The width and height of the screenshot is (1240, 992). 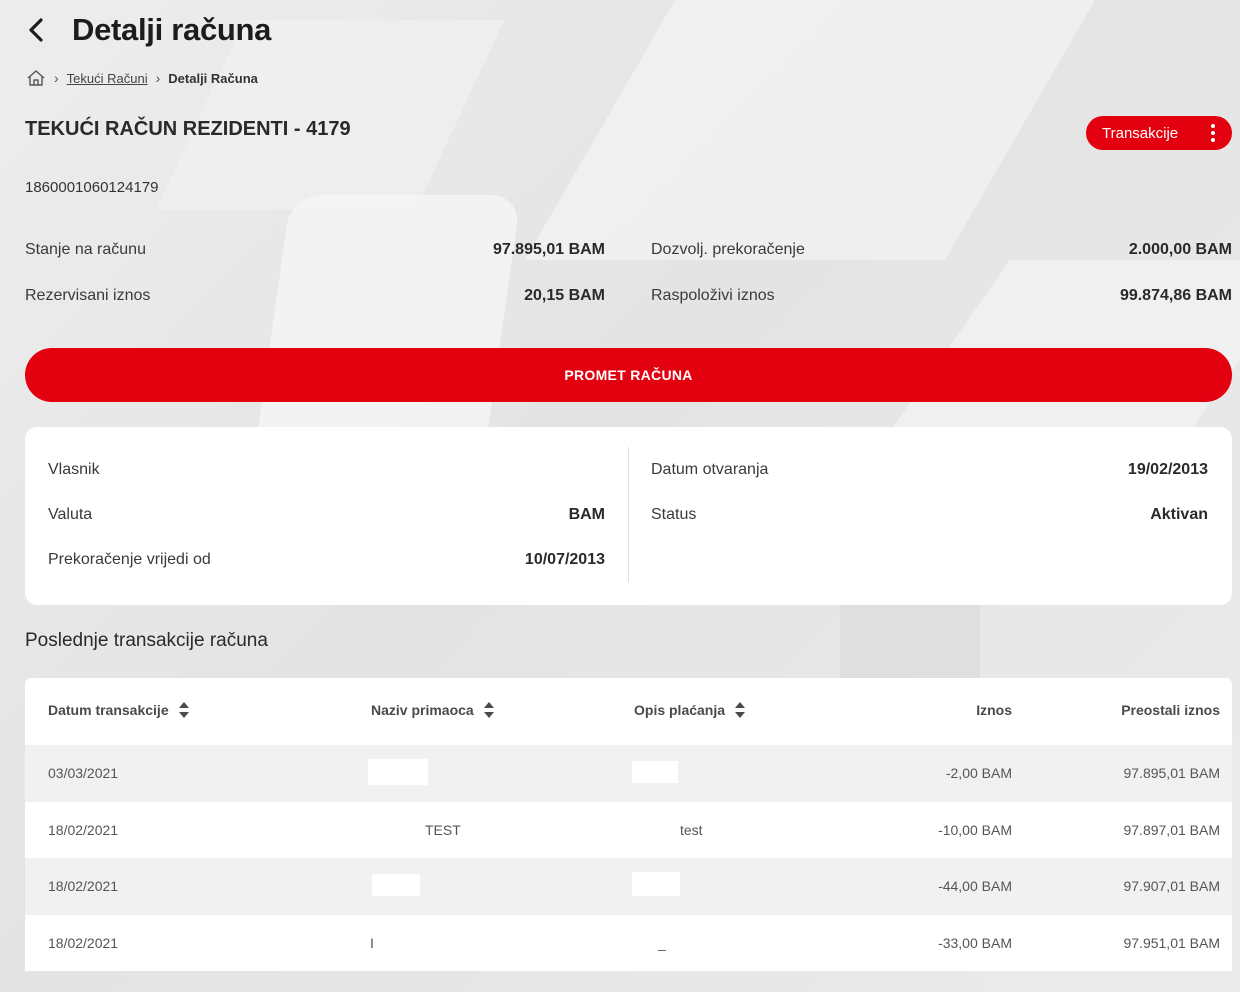 What do you see at coordinates (70, 514) in the screenshot?
I see `valuta-label: Valuta` at bounding box center [70, 514].